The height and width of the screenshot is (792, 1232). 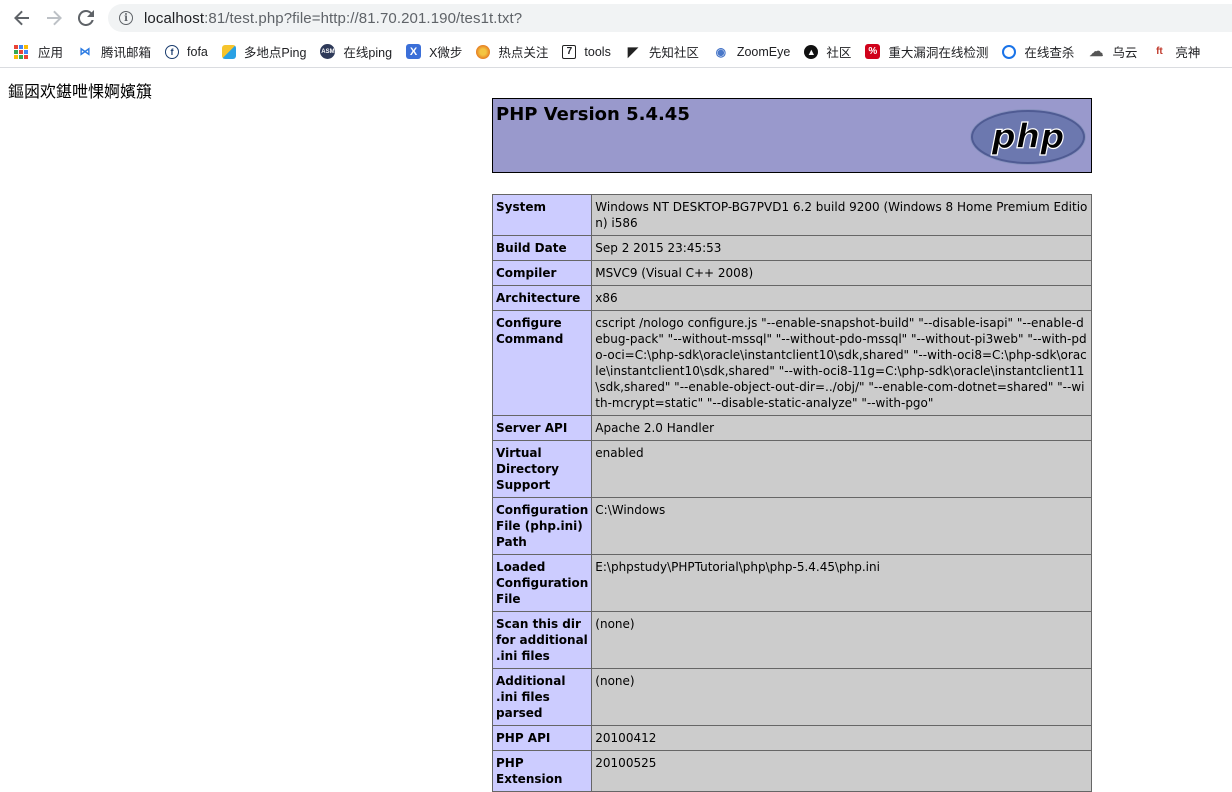 I want to click on row-value: enabled, so click(x=841, y=469).